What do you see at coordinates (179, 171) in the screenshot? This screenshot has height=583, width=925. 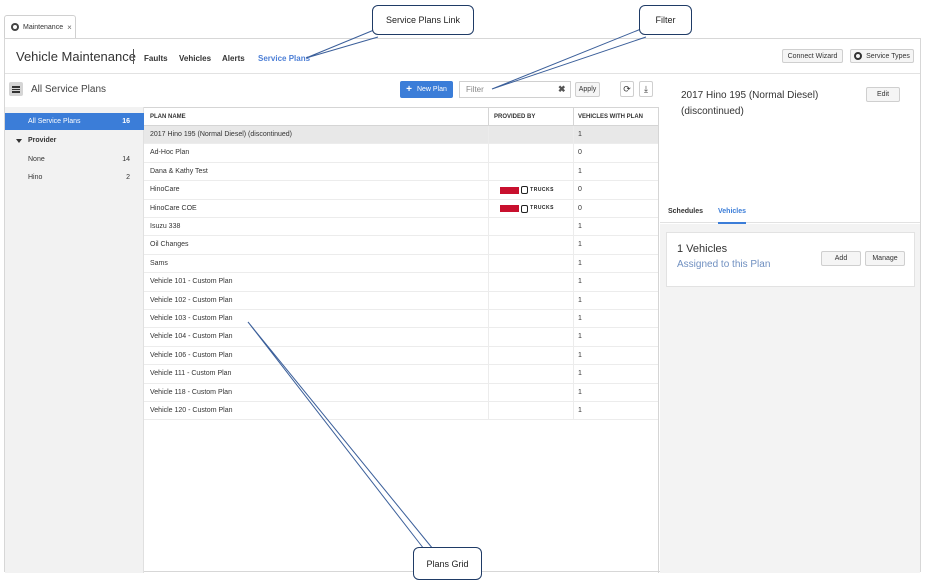 I see `plan-name: Dana & Kathy Test` at bounding box center [179, 171].